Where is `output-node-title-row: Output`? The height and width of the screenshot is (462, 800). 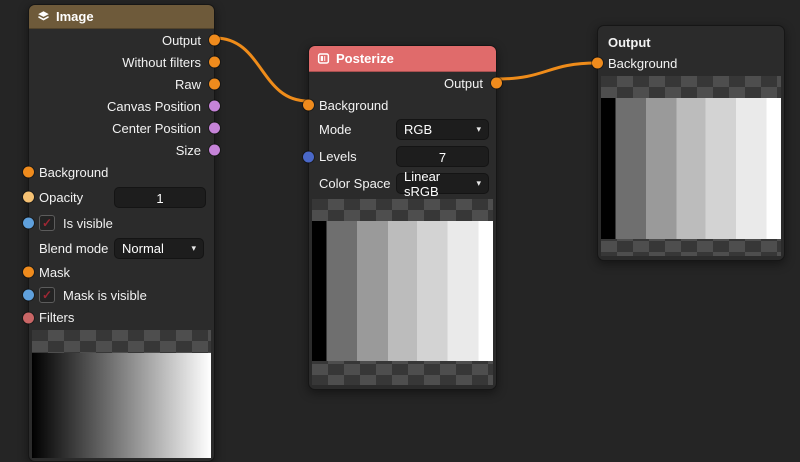 output-node-title-row: Output is located at coordinates (691, 39).